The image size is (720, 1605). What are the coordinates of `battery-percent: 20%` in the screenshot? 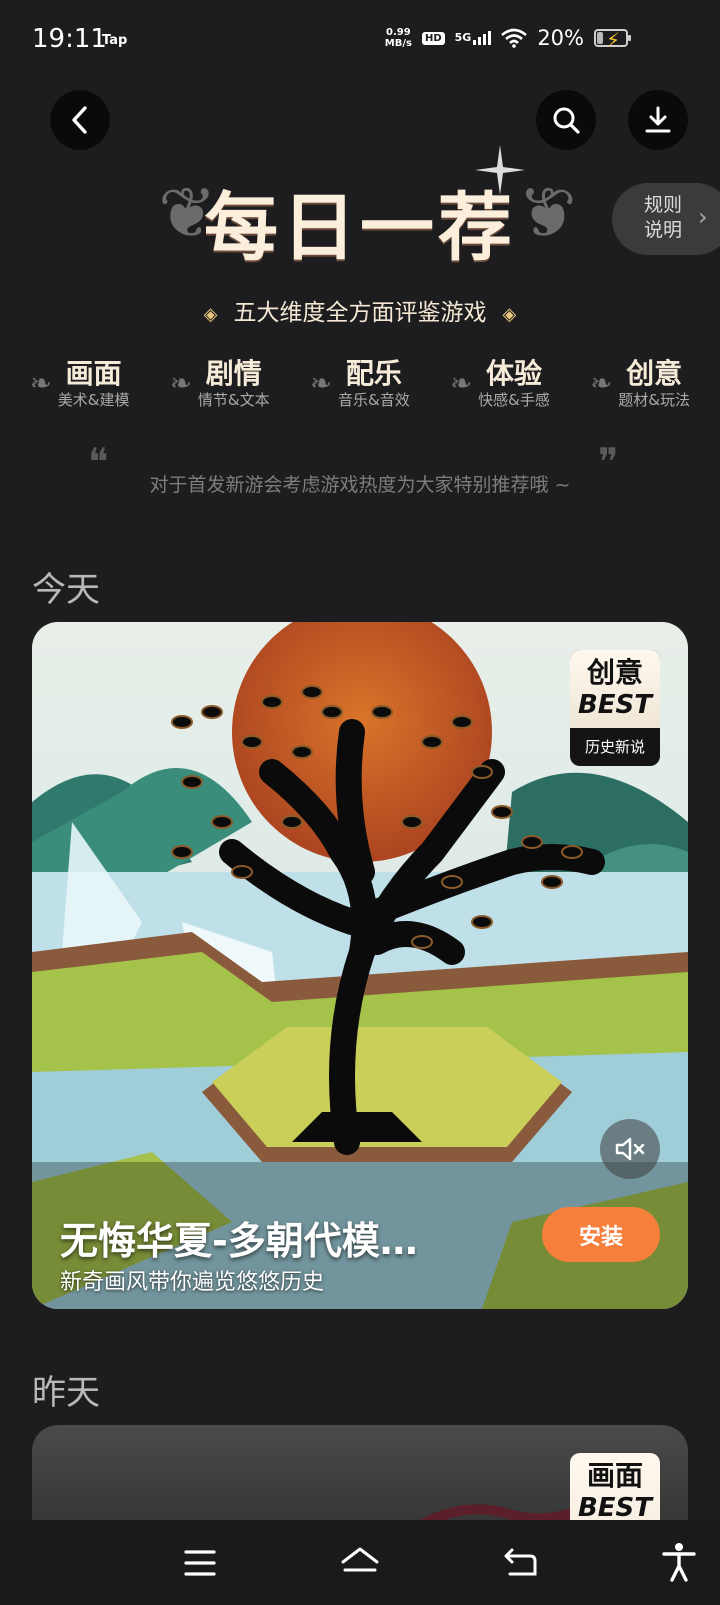 It's located at (560, 38).